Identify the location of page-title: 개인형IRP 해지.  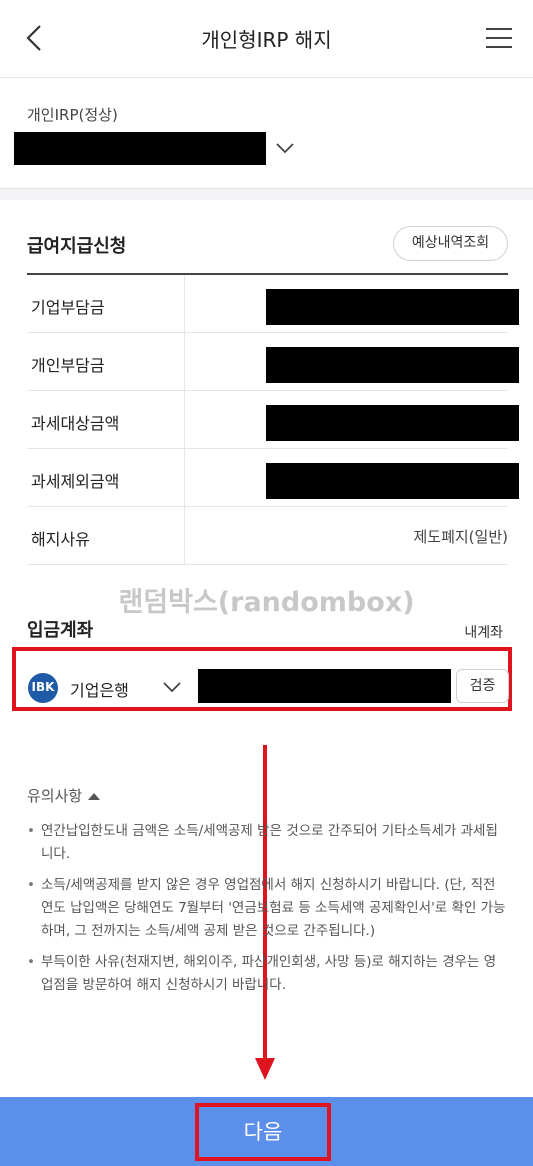
(266, 40).